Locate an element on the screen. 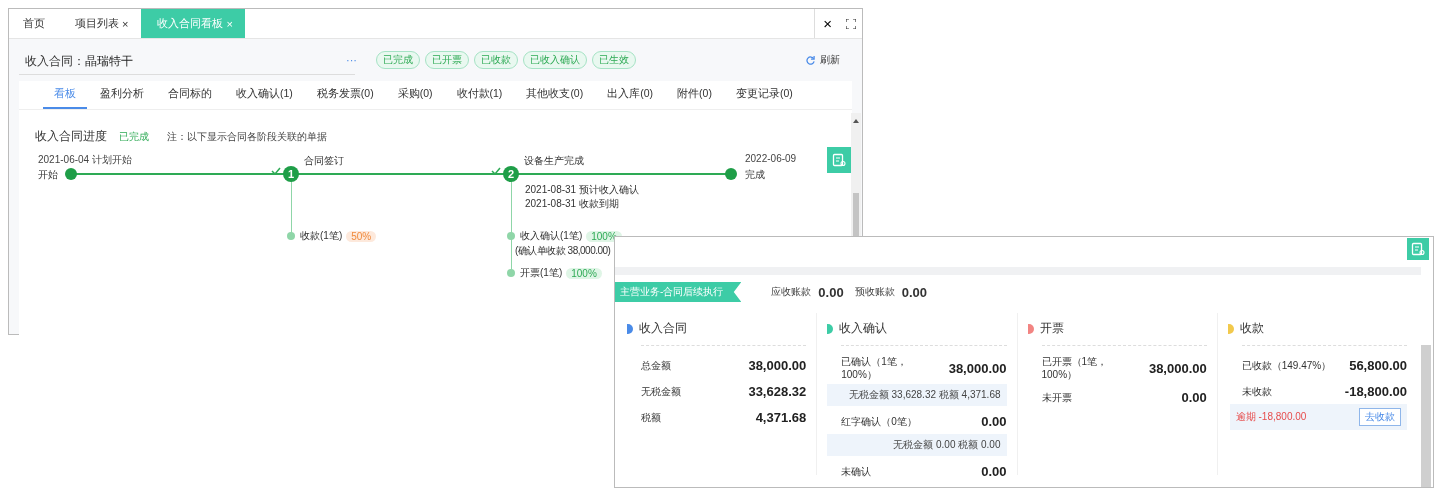 The width and height of the screenshot is (1443, 494). amount-label: 未确认 is located at coordinates (857, 471).